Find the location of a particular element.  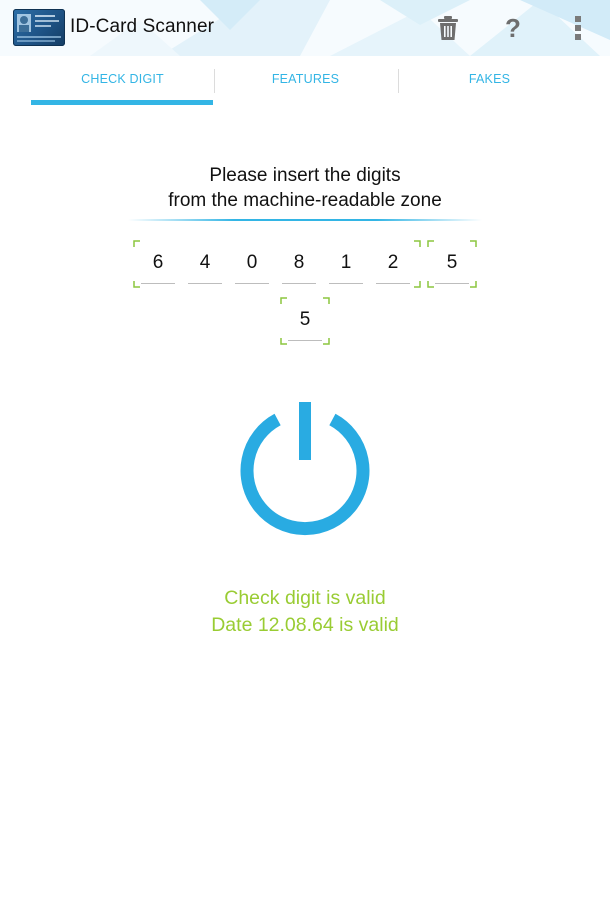

digit-field-6: 2 is located at coordinates (393, 263).